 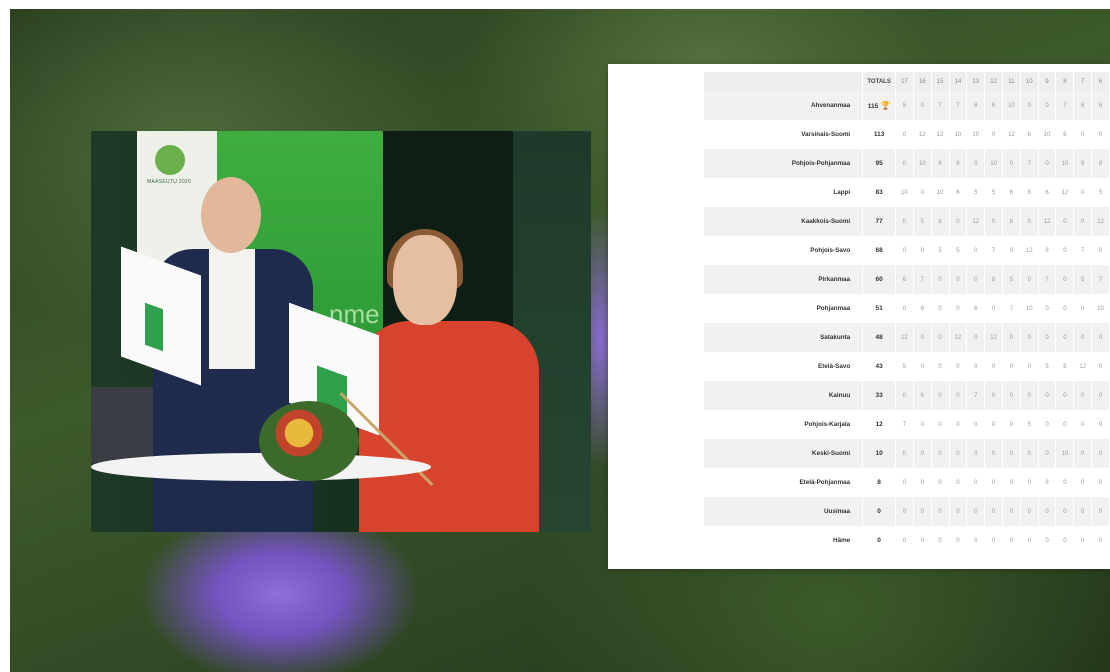 I want to click on region-total: 68, so click(x=879, y=250).